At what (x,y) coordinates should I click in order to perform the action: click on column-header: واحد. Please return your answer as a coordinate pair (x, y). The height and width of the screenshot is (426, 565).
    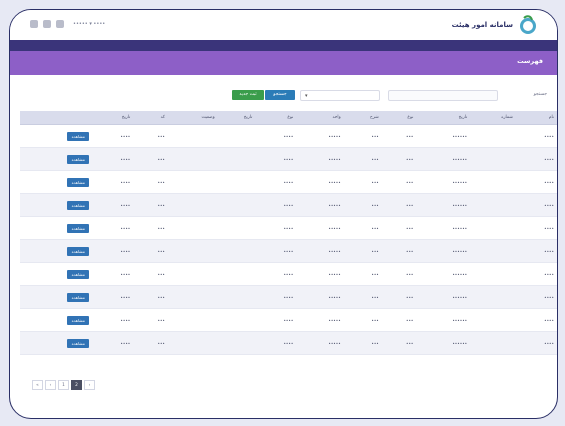
    Looking at the image, I should click on (320, 118).